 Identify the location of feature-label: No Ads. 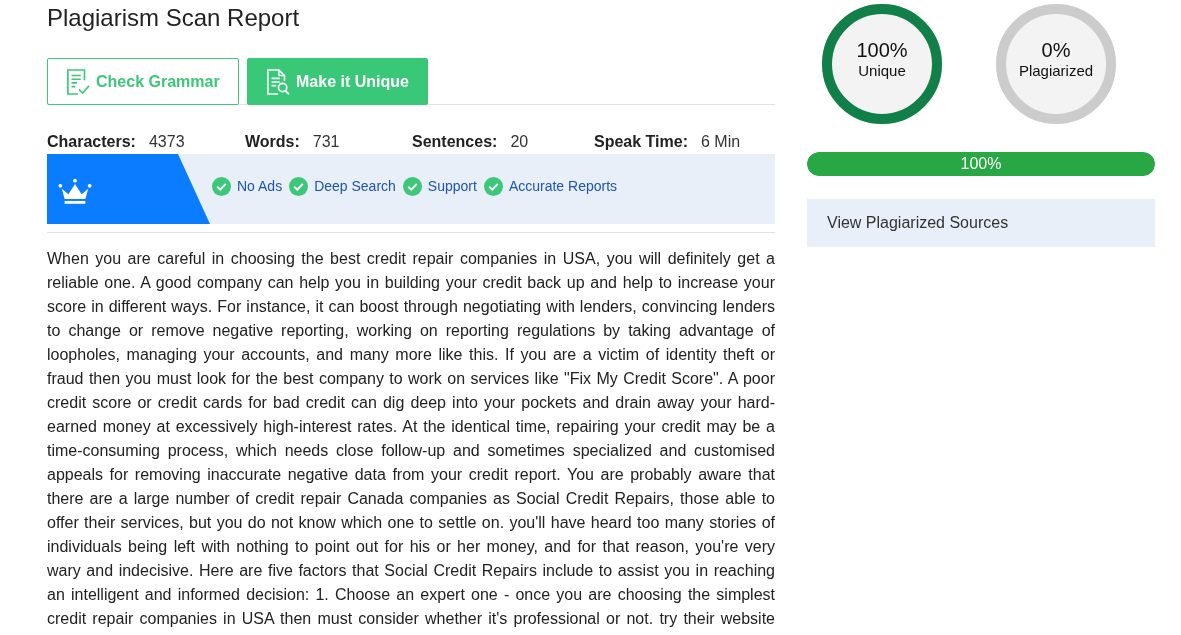
(260, 186).